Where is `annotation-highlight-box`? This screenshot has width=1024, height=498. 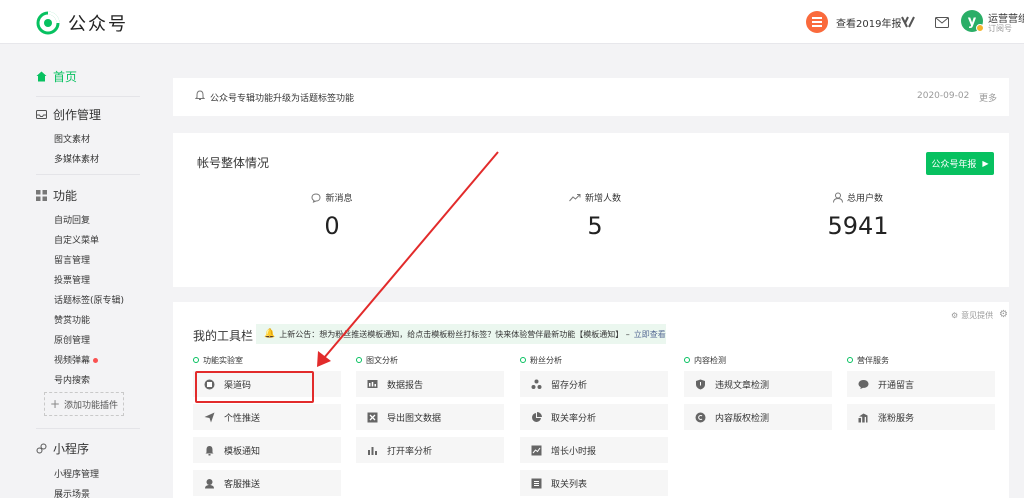 annotation-highlight-box is located at coordinates (254, 387).